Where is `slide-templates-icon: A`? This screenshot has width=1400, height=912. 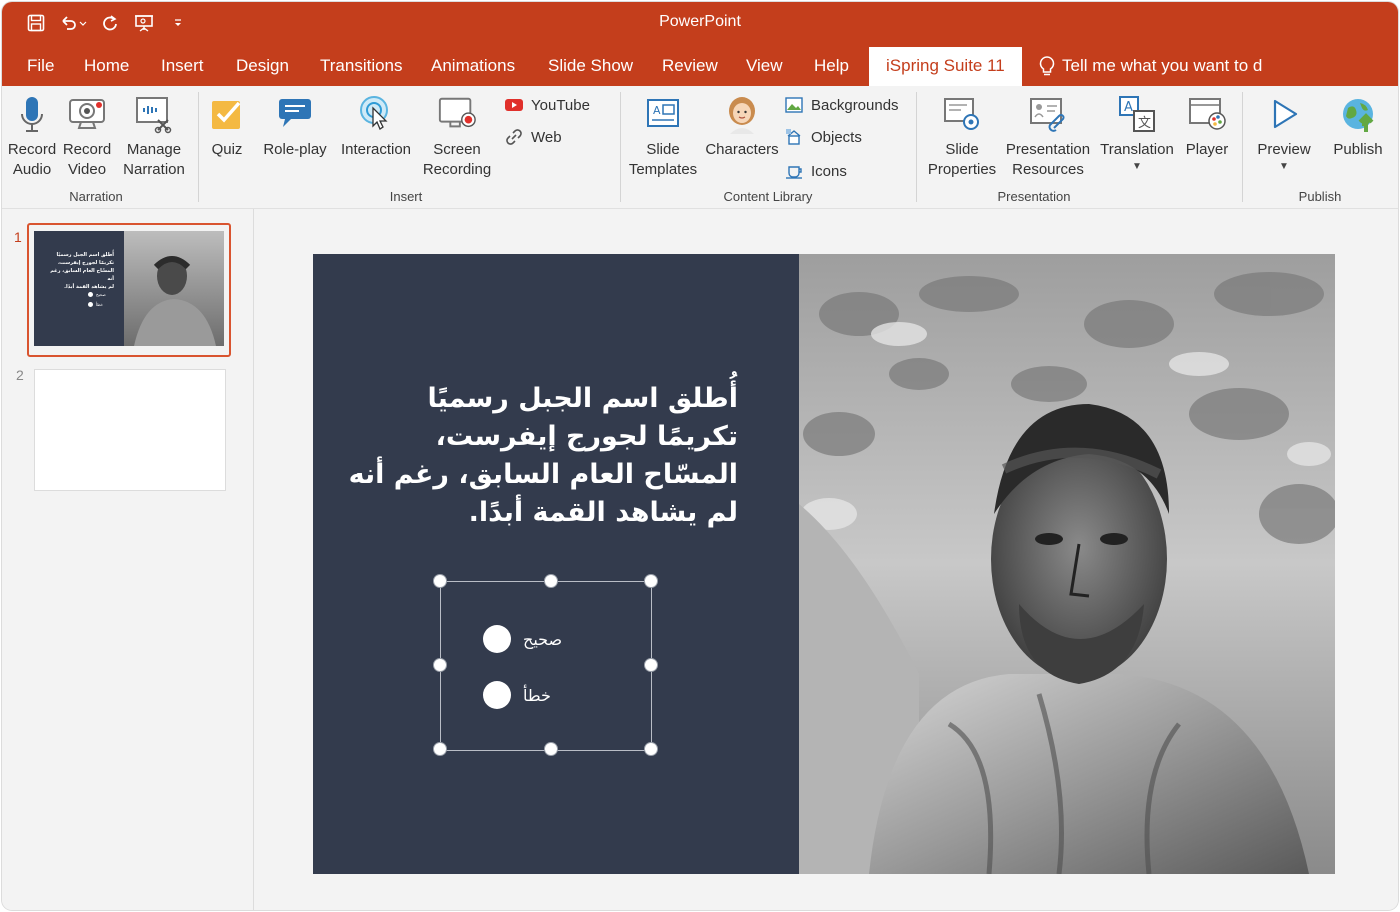
slide-templates-icon: A is located at coordinates (663, 114).